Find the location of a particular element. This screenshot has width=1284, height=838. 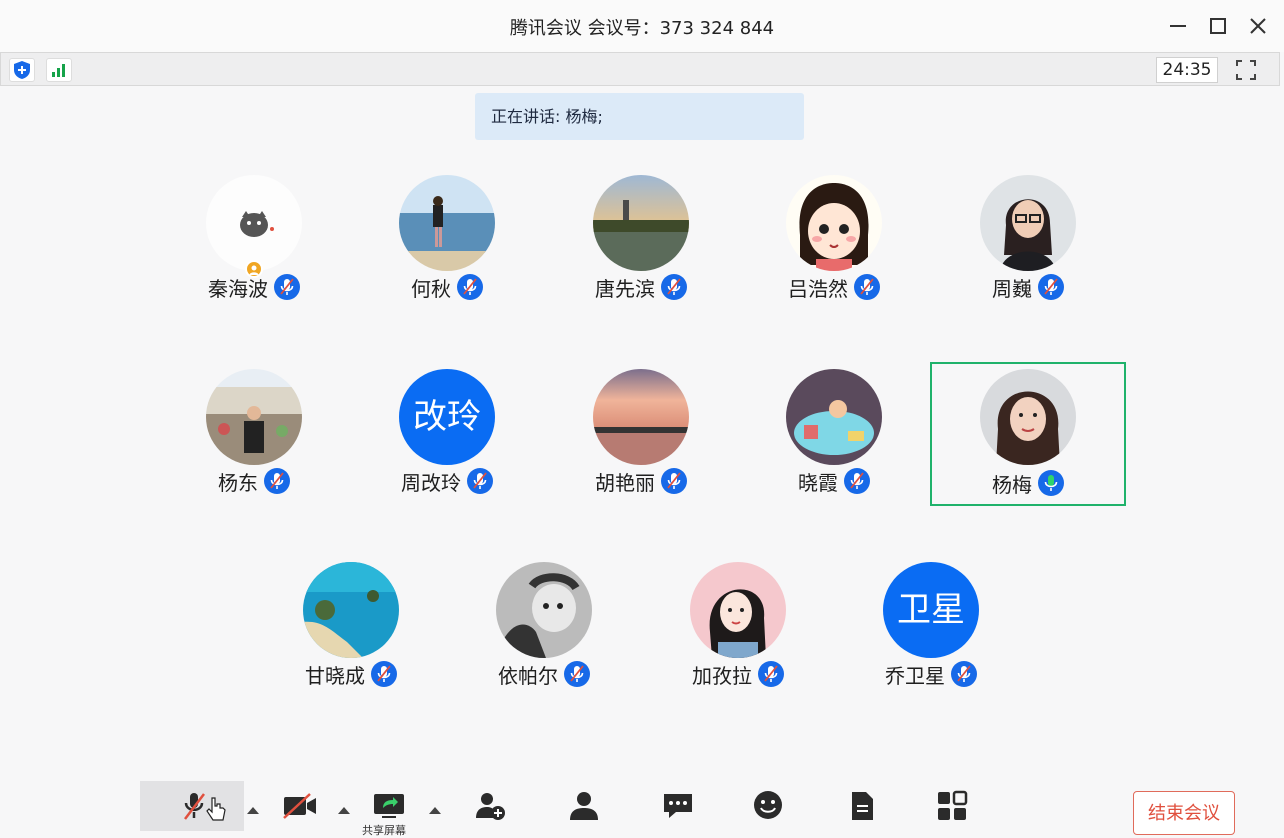

participant-name-row: 杨梅 is located at coordinates (1028, 483).